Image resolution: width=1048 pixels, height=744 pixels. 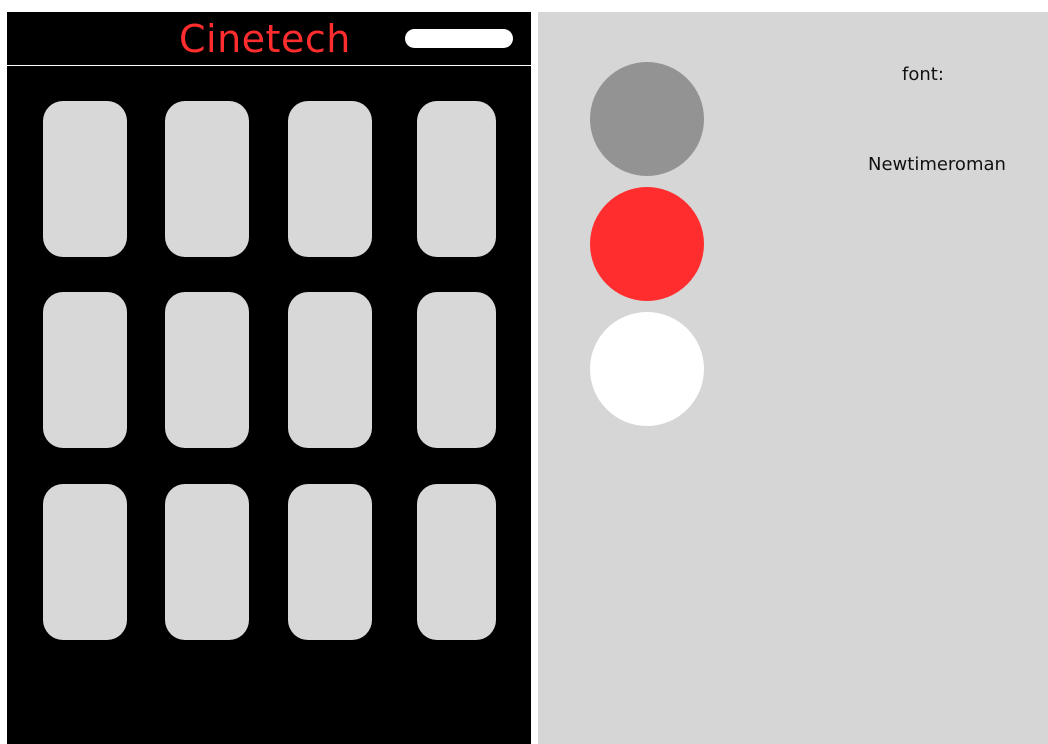 What do you see at coordinates (647, 119) in the screenshot?
I see `gray-swatch` at bounding box center [647, 119].